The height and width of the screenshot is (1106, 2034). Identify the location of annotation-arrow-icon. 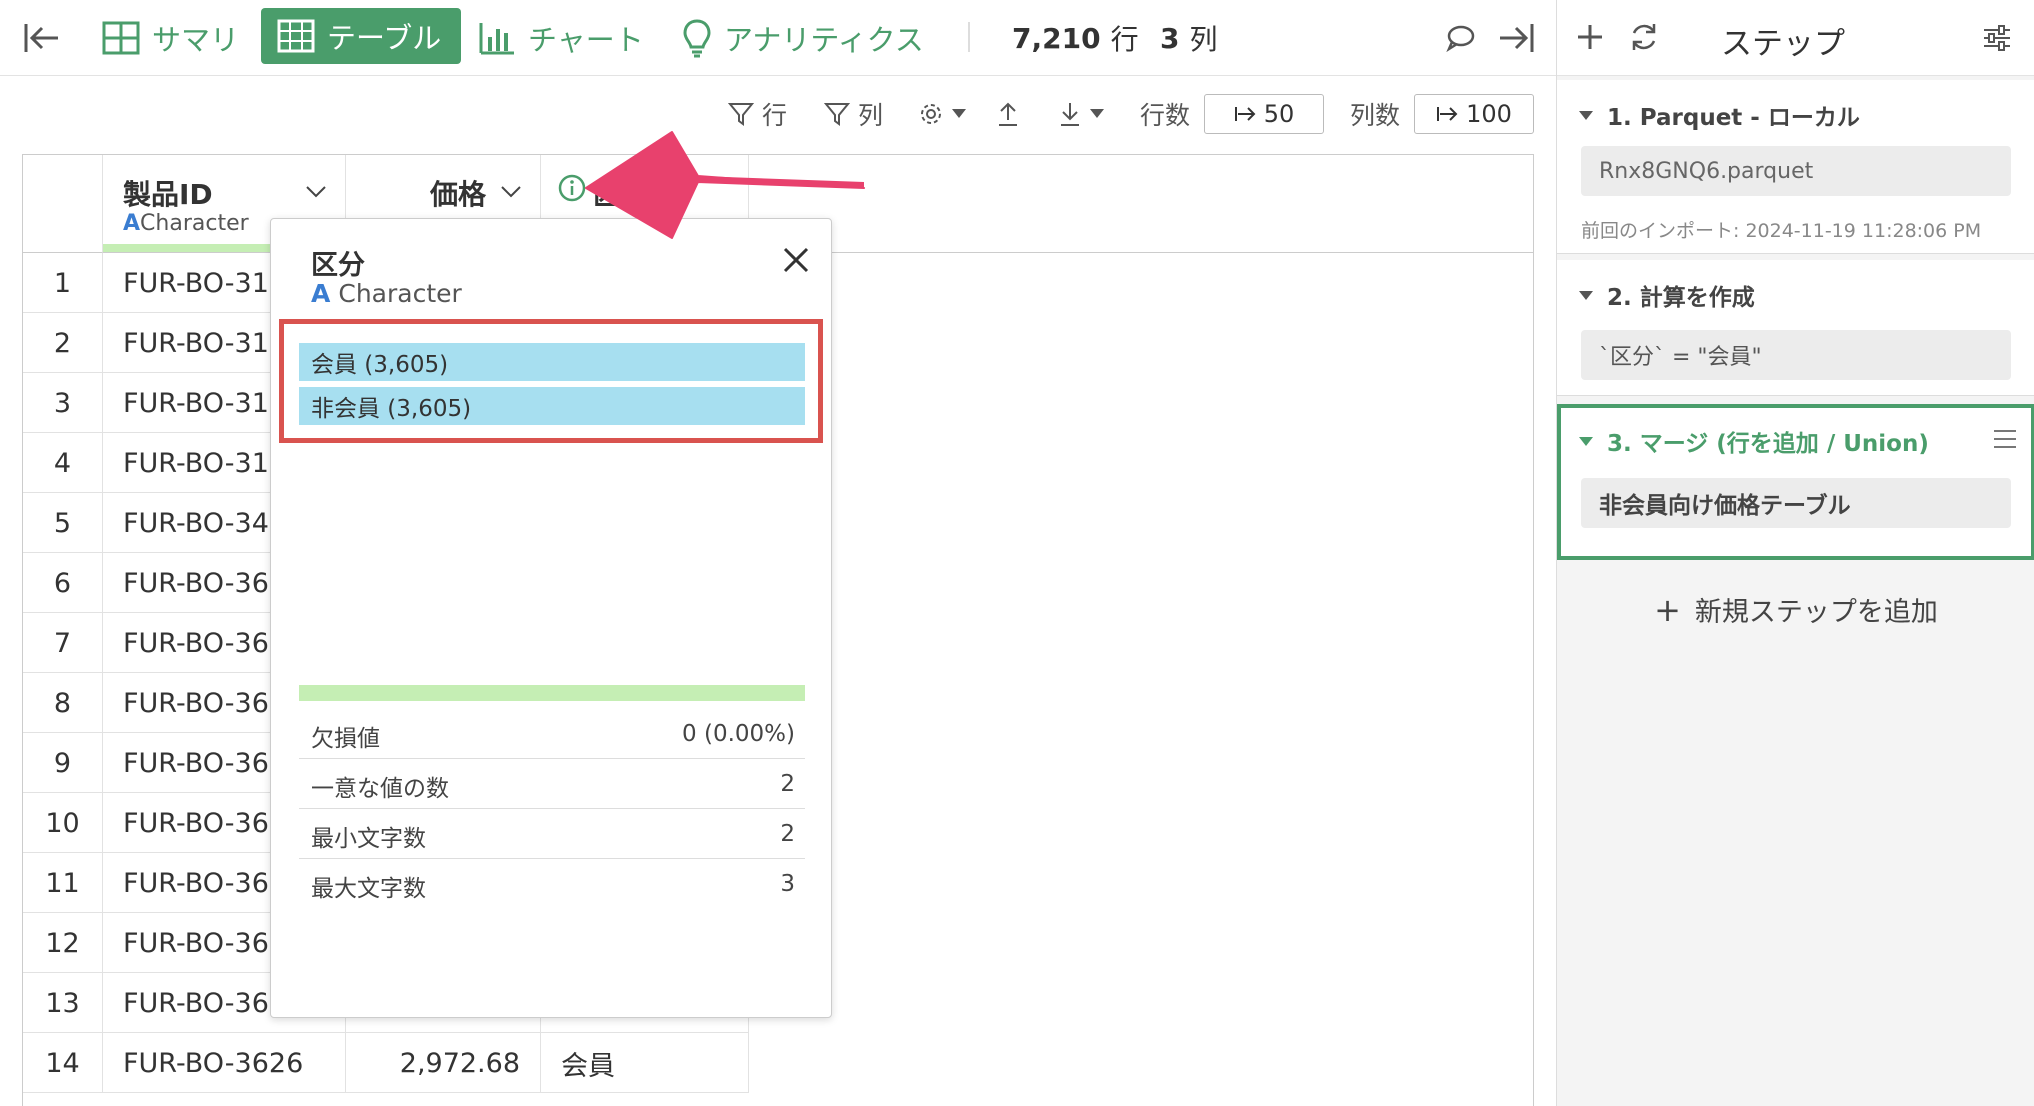
(725, 185).